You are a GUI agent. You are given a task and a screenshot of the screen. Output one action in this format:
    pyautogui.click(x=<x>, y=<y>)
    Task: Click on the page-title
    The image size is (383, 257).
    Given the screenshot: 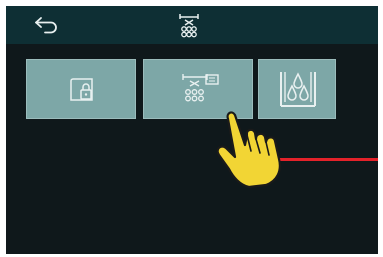 What is the action you would take?
    pyautogui.click(x=189, y=25)
    